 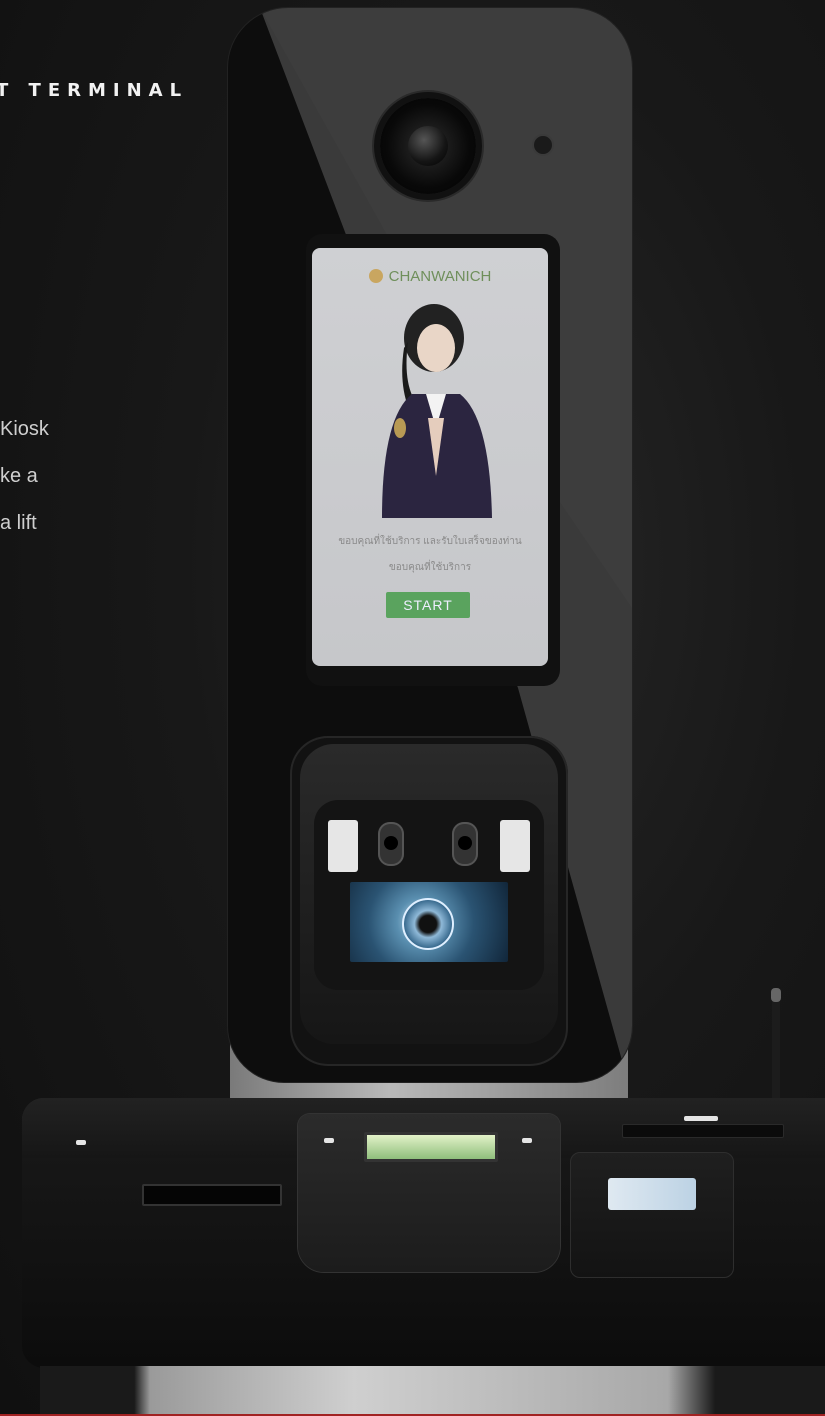 I want to click on brand-logo-text: CHANWANICH, so click(x=430, y=276).